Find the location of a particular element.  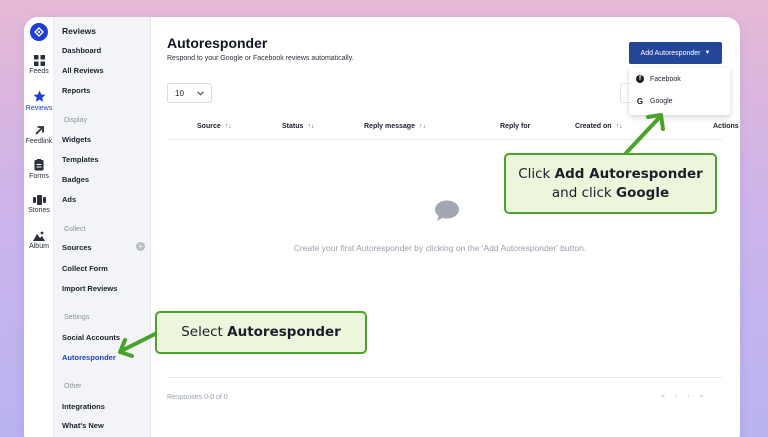

column-header-created-on: Created on ↑↓ is located at coordinates (599, 126).